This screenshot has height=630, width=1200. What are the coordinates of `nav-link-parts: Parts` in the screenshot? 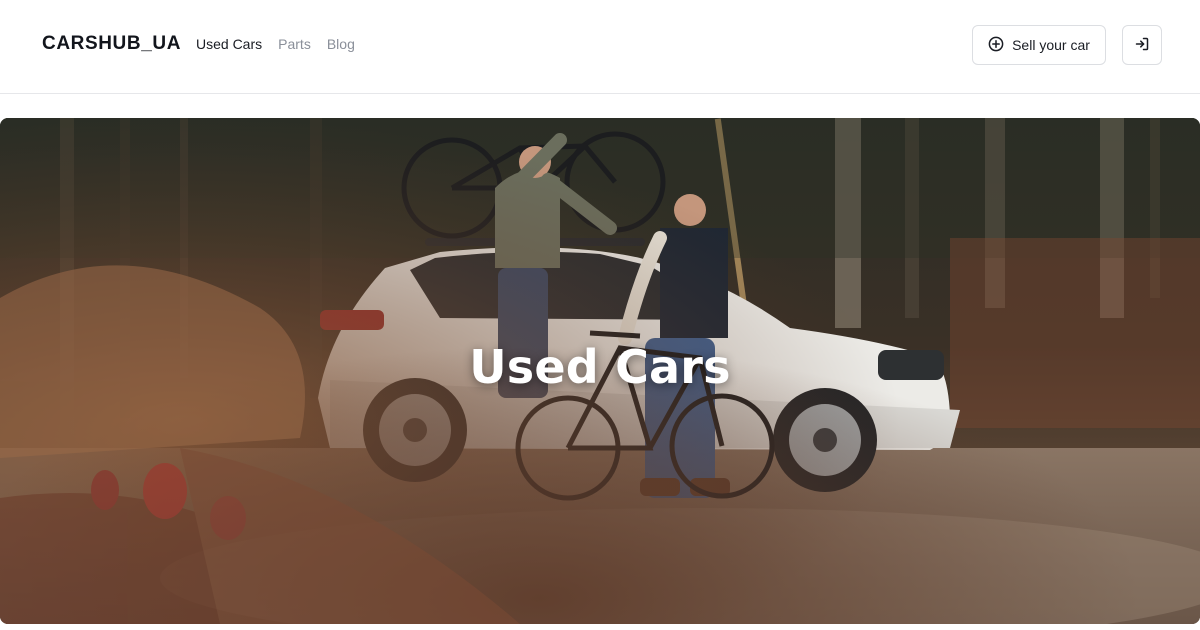 It's located at (294, 44).